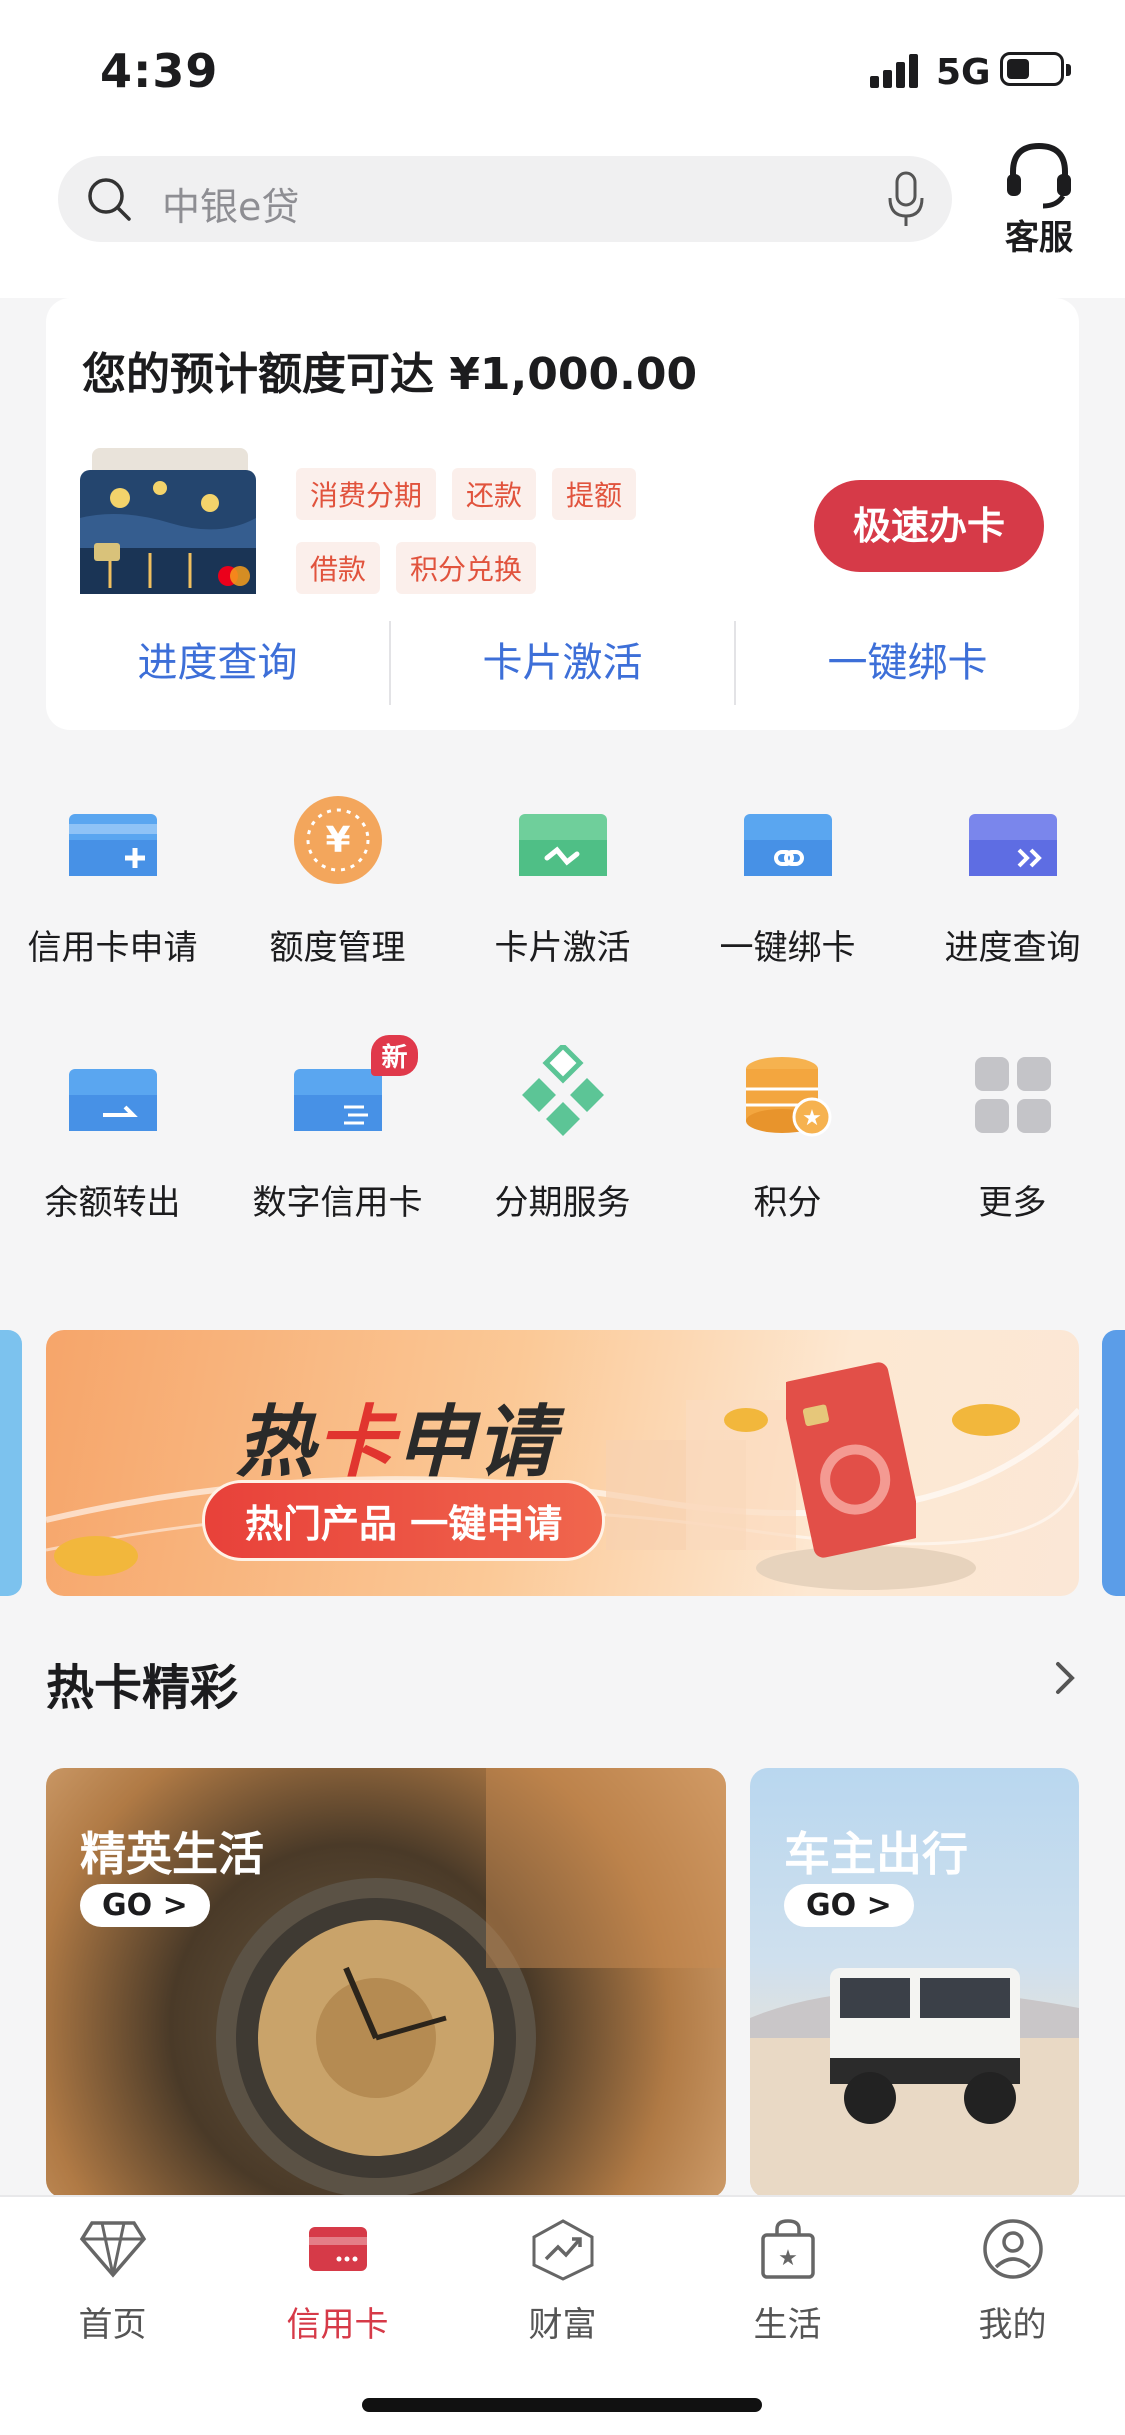 This screenshot has height=2435, width=1125. What do you see at coordinates (1012, 1203) in the screenshot?
I see `service-label: 更多` at bounding box center [1012, 1203].